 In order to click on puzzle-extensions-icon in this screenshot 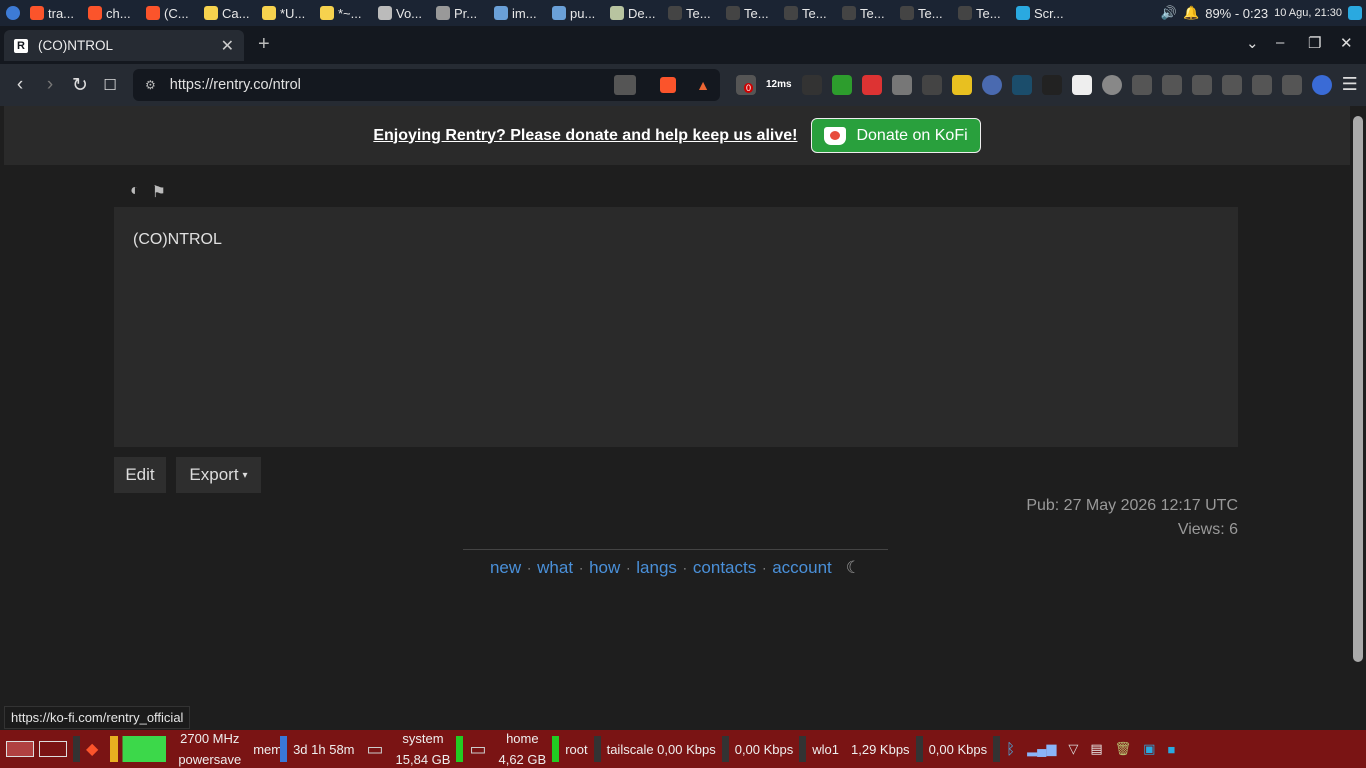, I will do `click(1141, 84)`.